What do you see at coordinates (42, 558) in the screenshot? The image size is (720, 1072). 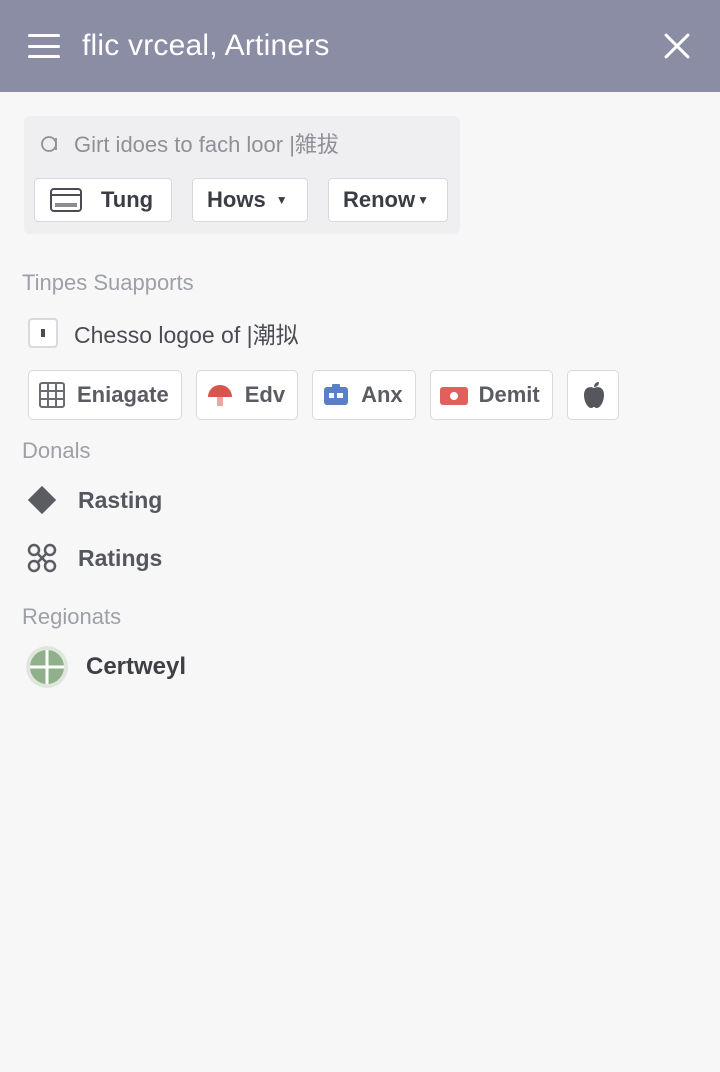 I see `network-icon` at bounding box center [42, 558].